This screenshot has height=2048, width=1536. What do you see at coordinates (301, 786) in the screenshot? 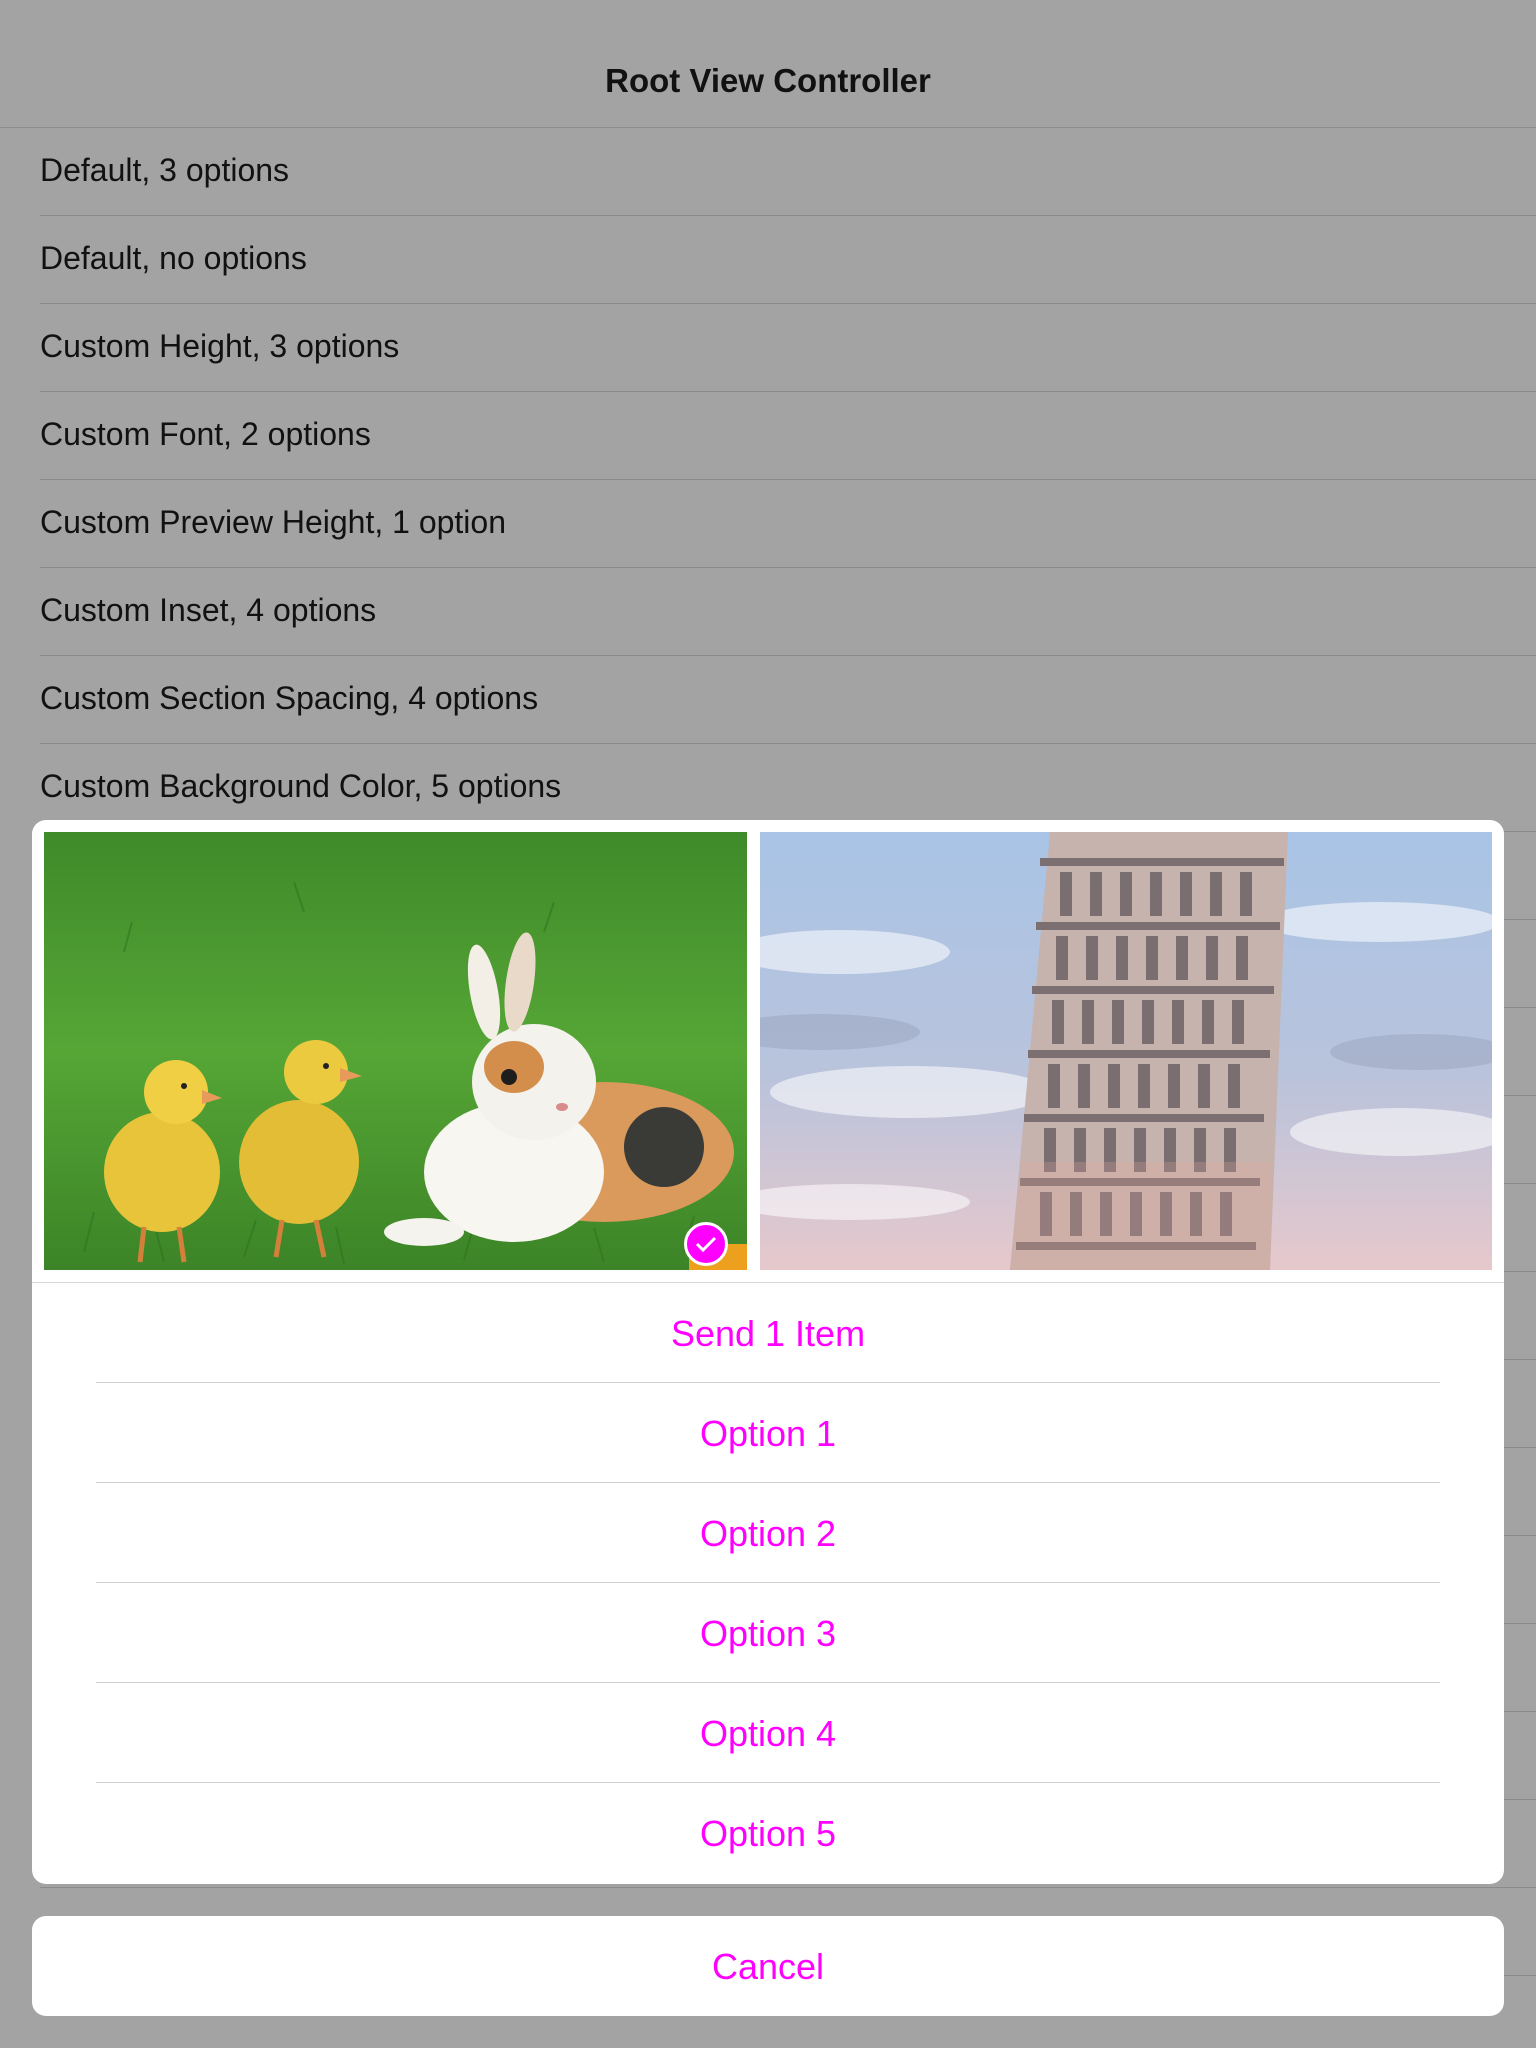
I see `row-label: Custom Background Color, 5 options` at bounding box center [301, 786].